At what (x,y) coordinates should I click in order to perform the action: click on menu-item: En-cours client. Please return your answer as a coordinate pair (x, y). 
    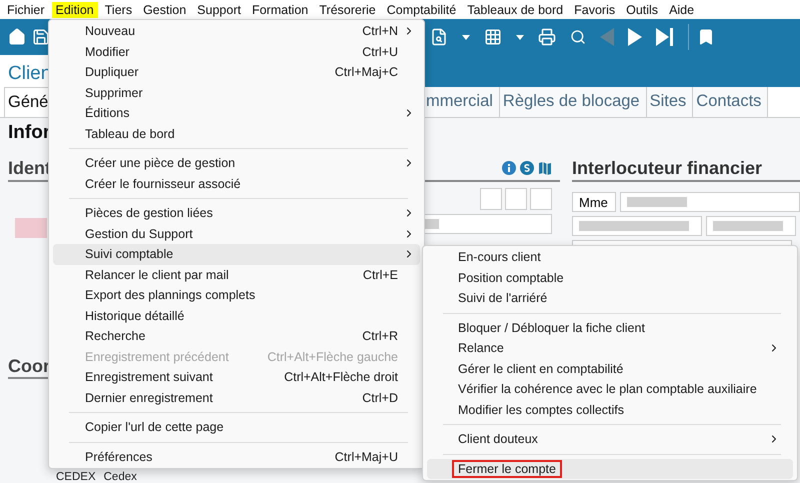
    Looking at the image, I should click on (610, 257).